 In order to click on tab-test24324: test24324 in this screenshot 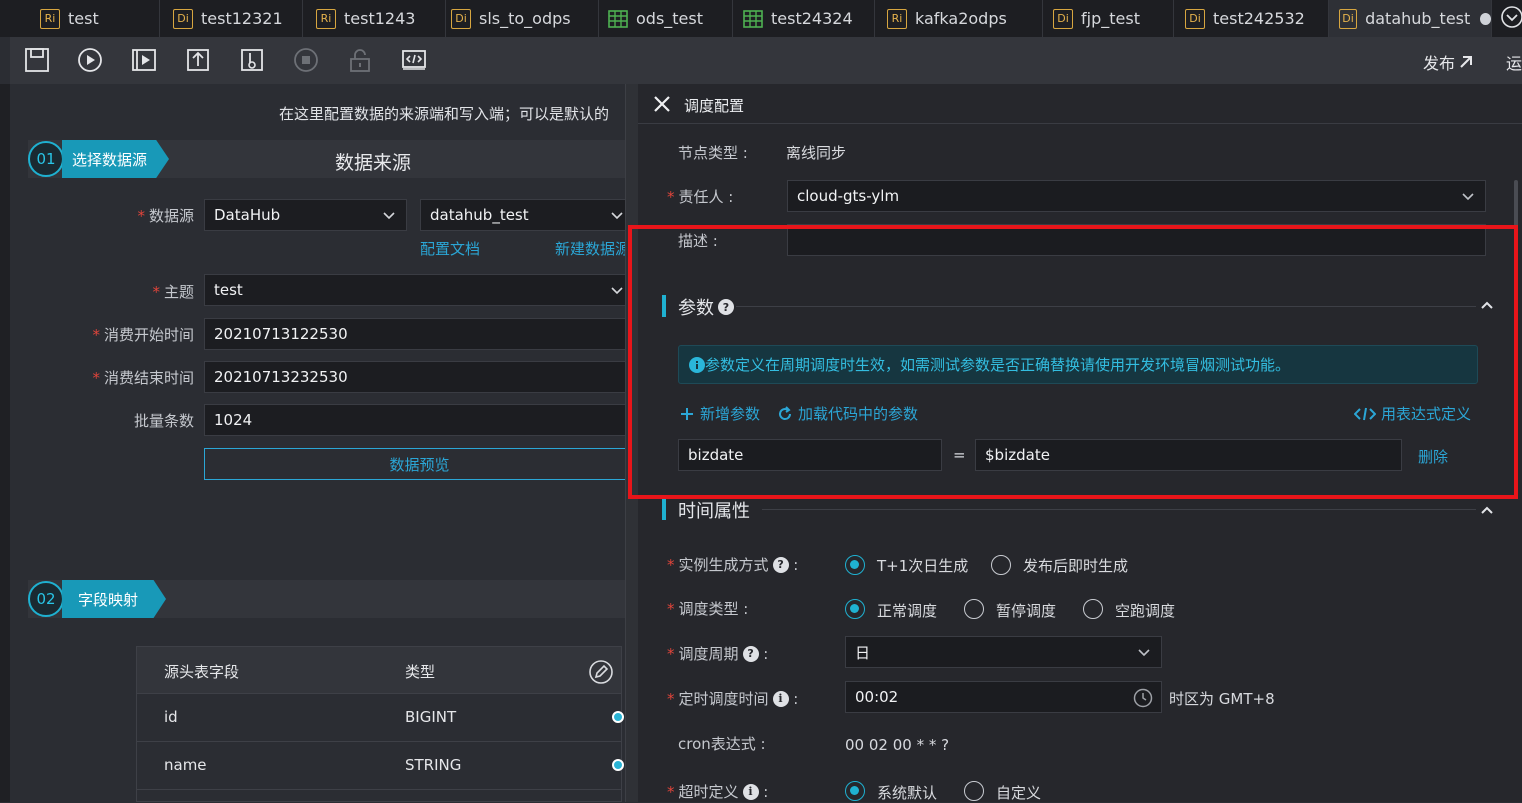, I will do `click(804, 18)`.